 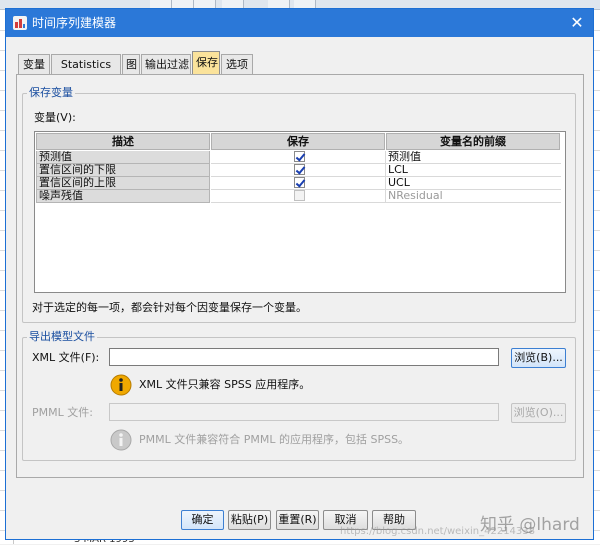 What do you see at coordinates (121, 385) in the screenshot?
I see `info-icon` at bounding box center [121, 385].